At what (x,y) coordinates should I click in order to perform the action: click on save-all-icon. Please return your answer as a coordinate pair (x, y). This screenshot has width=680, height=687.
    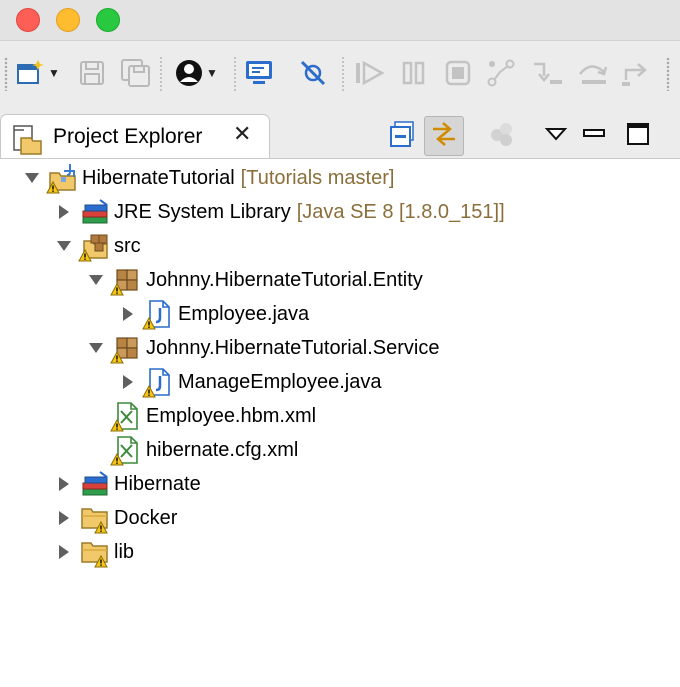
    Looking at the image, I should click on (136, 73).